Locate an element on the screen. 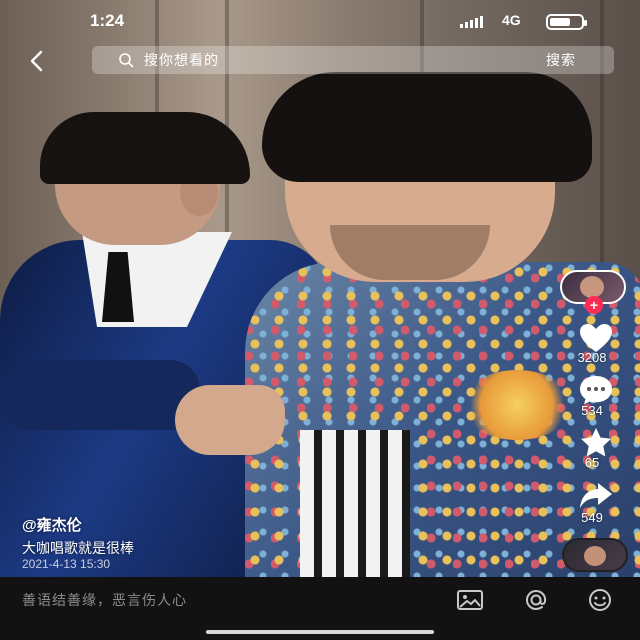 This screenshot has height=640, width=640. jacket-painted-patch is located at coordinates (517, 405).